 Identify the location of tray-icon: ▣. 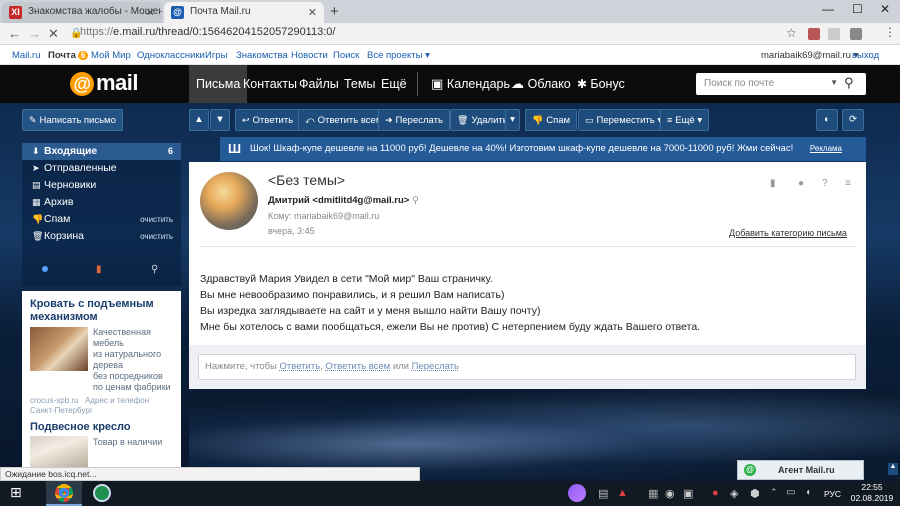
(688, 493).